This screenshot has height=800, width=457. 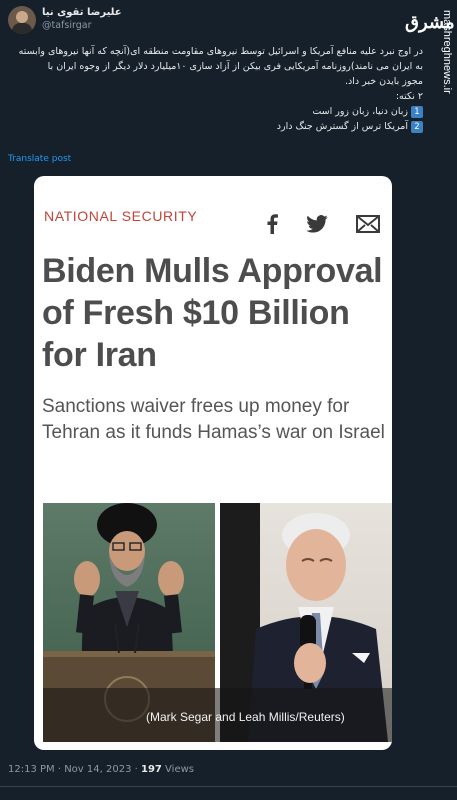 I want to click on views-label: Views, so click(x=179, y=769).